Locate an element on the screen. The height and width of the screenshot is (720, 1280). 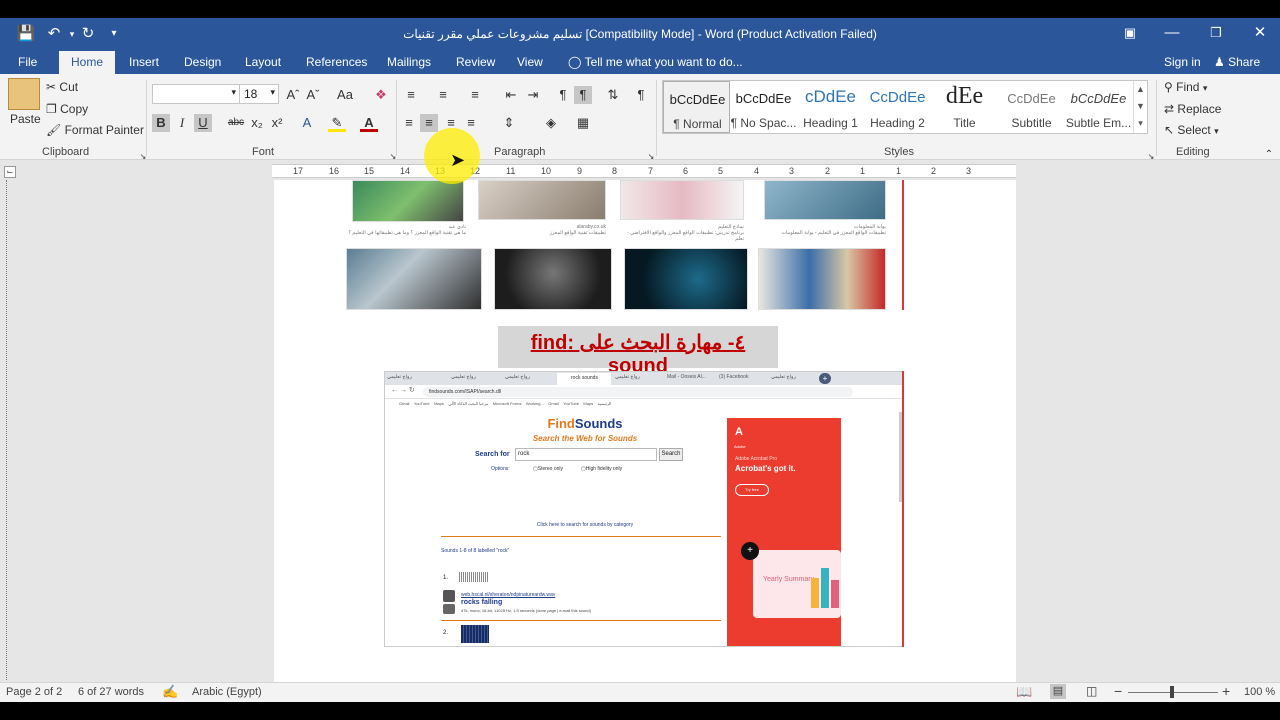
cut-button: ✂ Cut is located at coordinates (62, 87).